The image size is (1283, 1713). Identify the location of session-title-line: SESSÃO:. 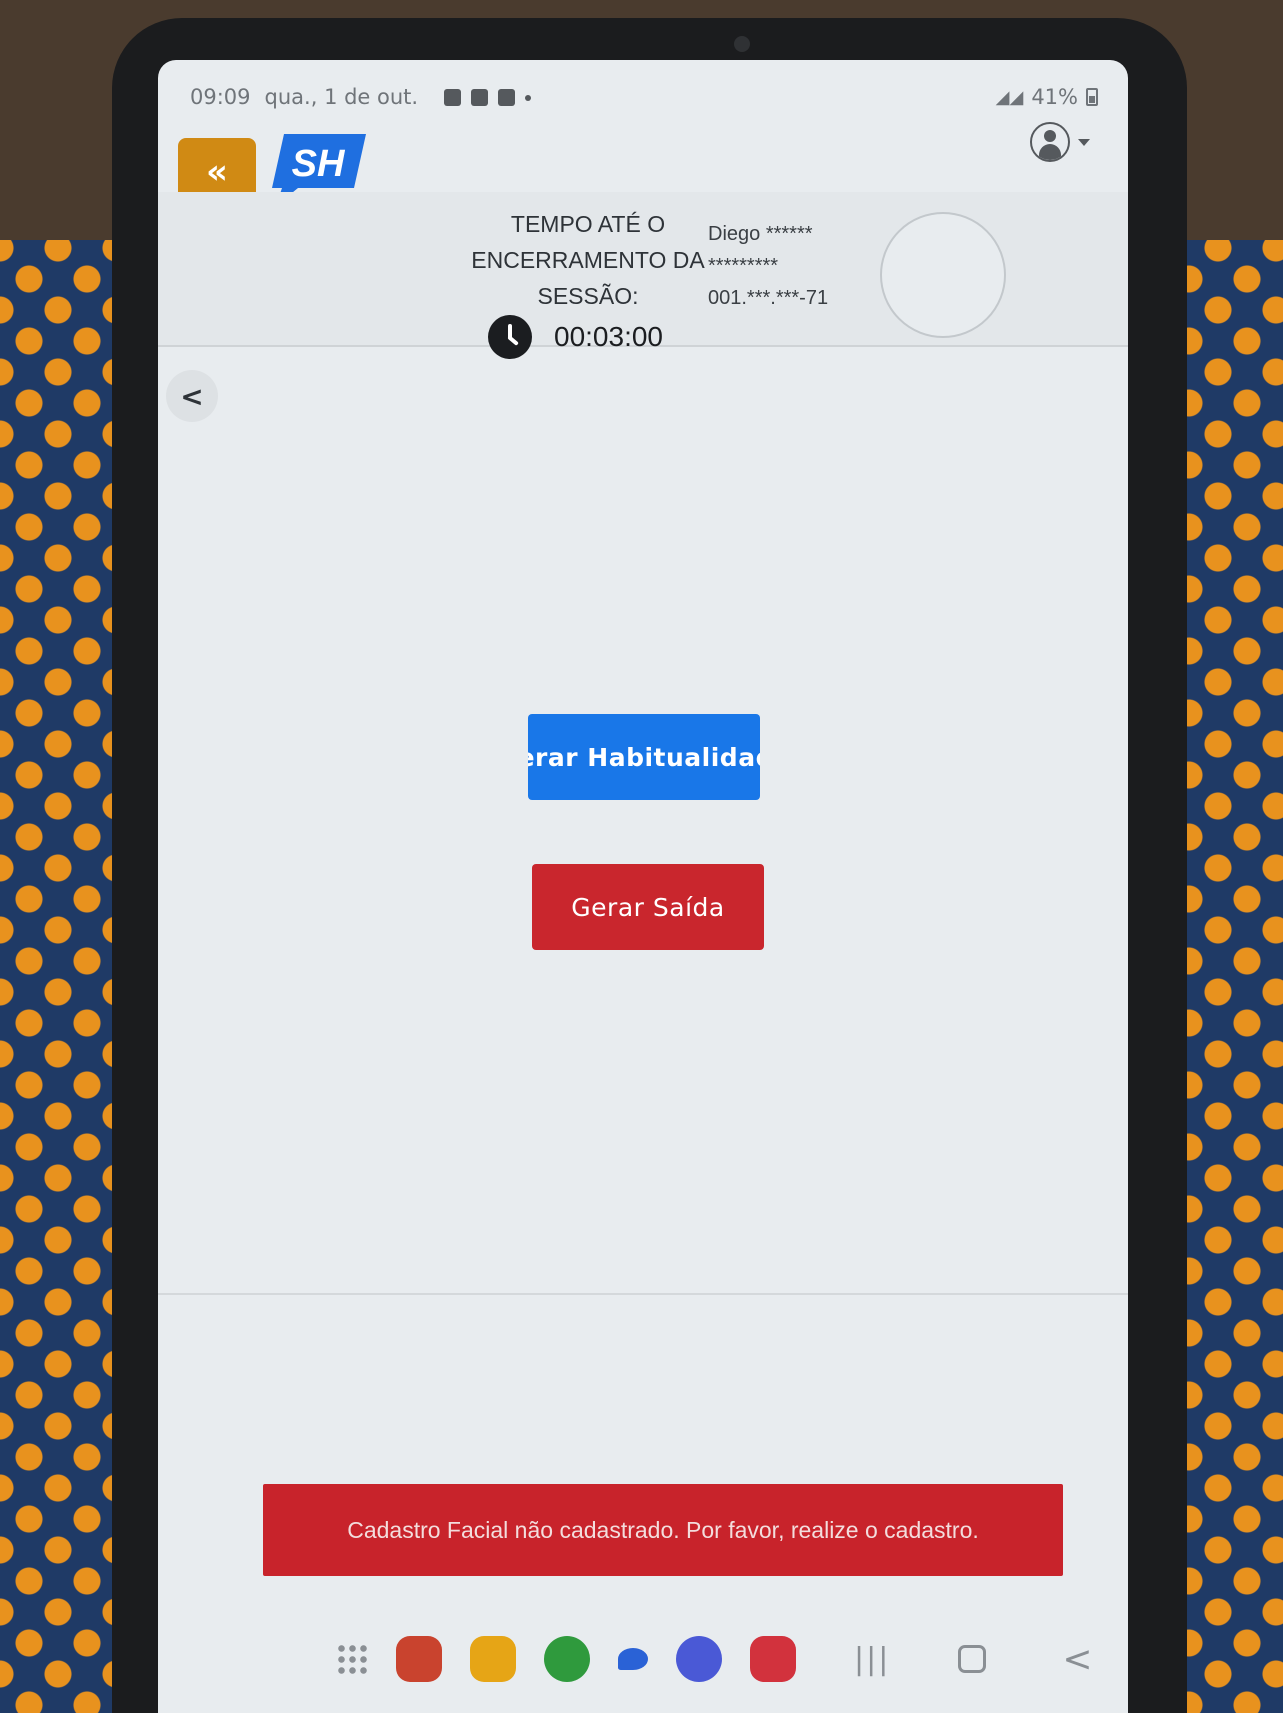
(588, 296).